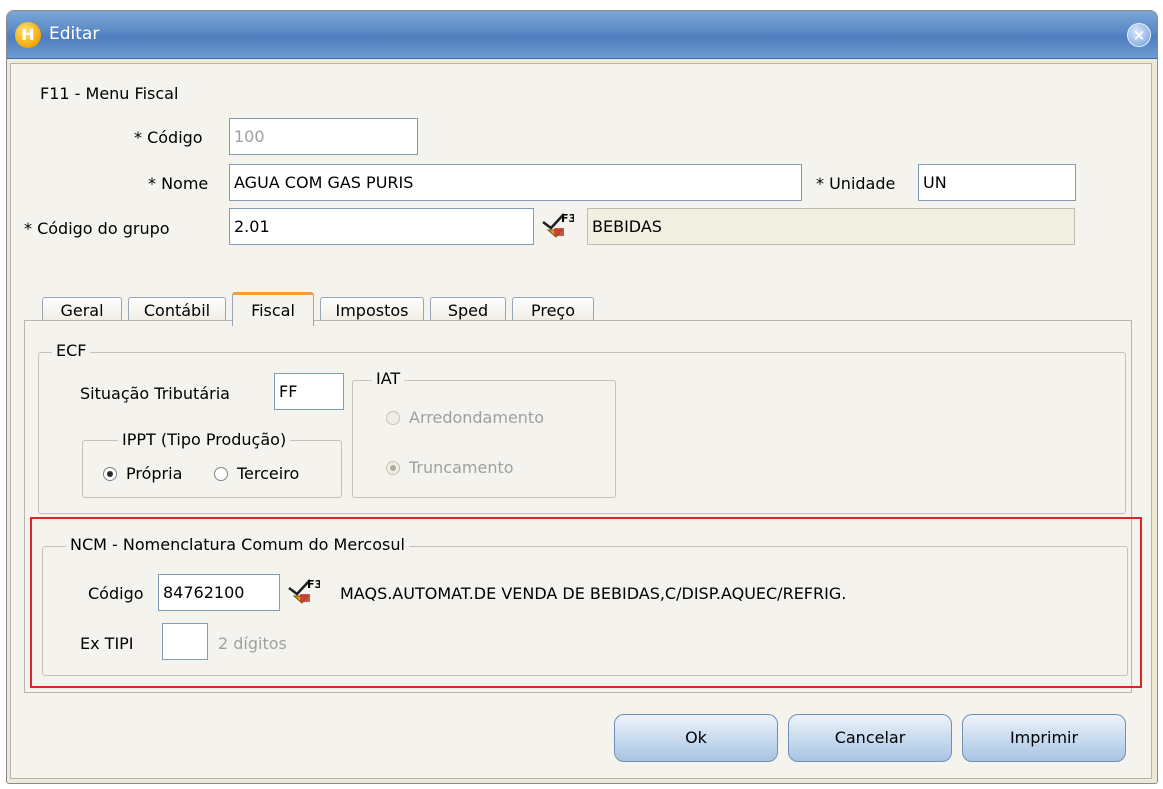 The image size is (1163, 789). What do you see at coordinates (515, 182) in the screenshot?
I see `nome-input: AGUA COM GAS PURIS` at bounding box center [515, 182].